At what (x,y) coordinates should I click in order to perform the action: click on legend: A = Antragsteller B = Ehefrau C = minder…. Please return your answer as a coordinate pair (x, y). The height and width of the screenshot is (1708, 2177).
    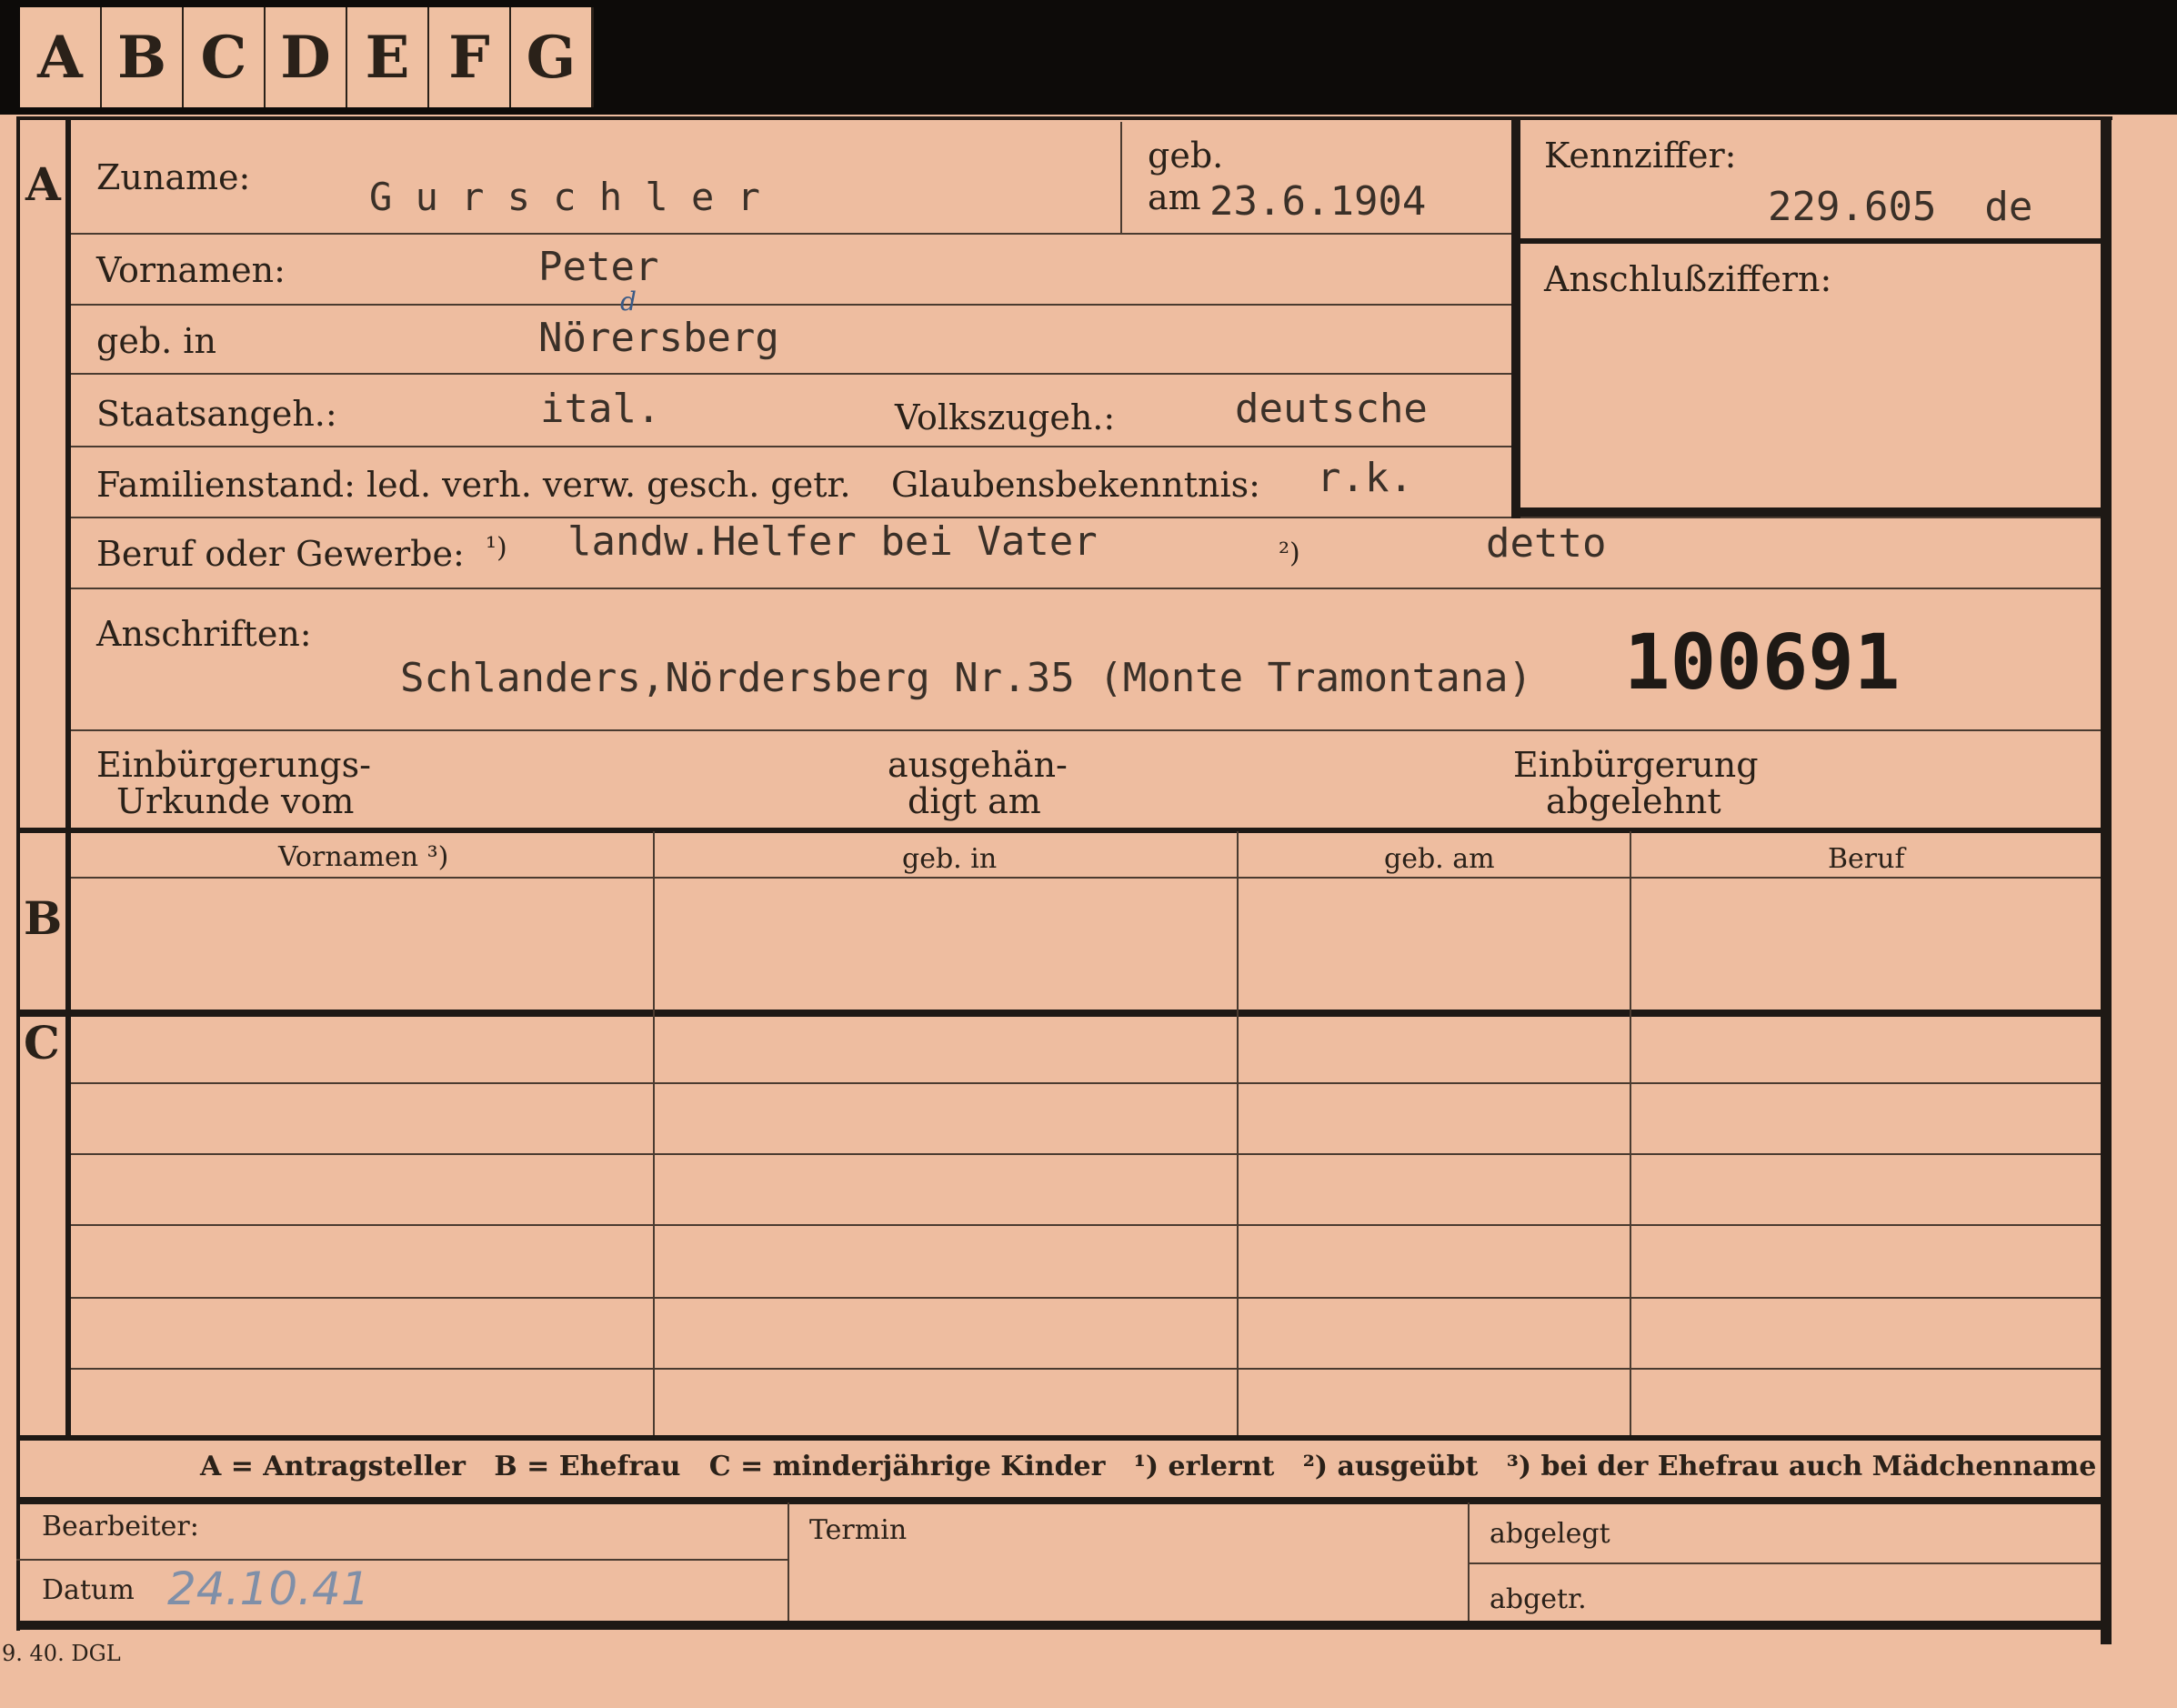
    Looking at the image, I should click on (1148, 1466).